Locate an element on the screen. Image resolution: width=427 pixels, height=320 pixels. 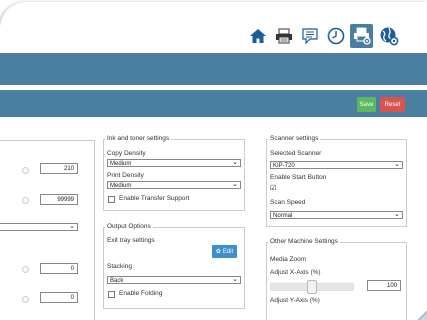
printer-icon is located at coordinates (283, 36).